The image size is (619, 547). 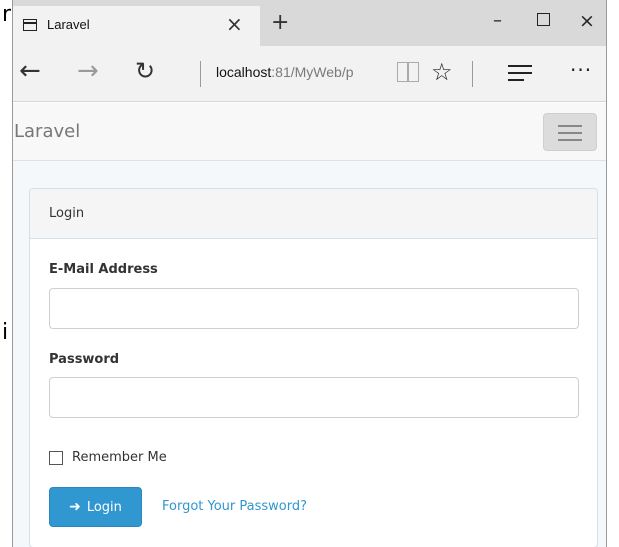 I want to click on close-window-button: ×, so click(x=587, y=21).